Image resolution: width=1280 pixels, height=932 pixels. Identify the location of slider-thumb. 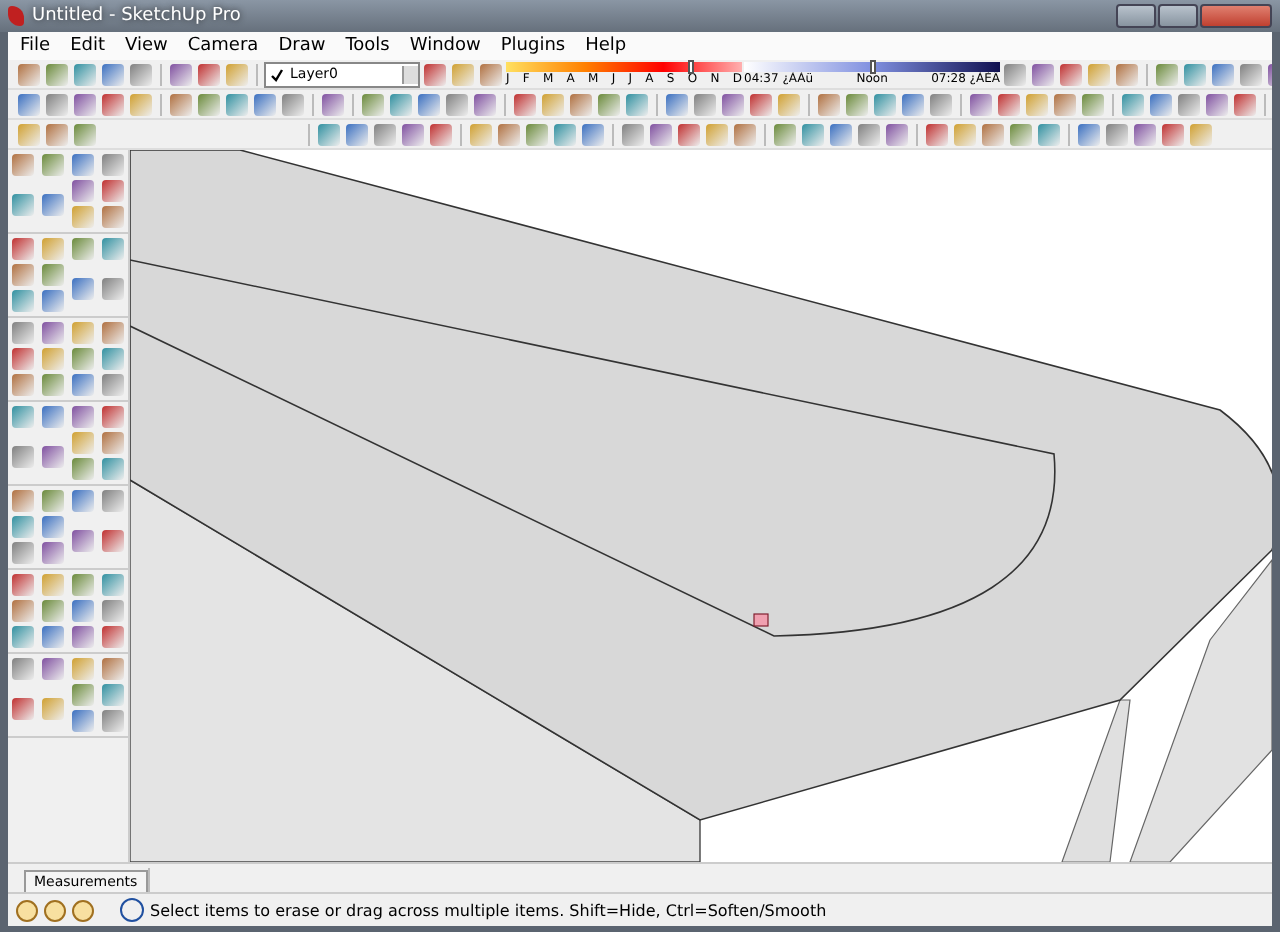
(873, 67).